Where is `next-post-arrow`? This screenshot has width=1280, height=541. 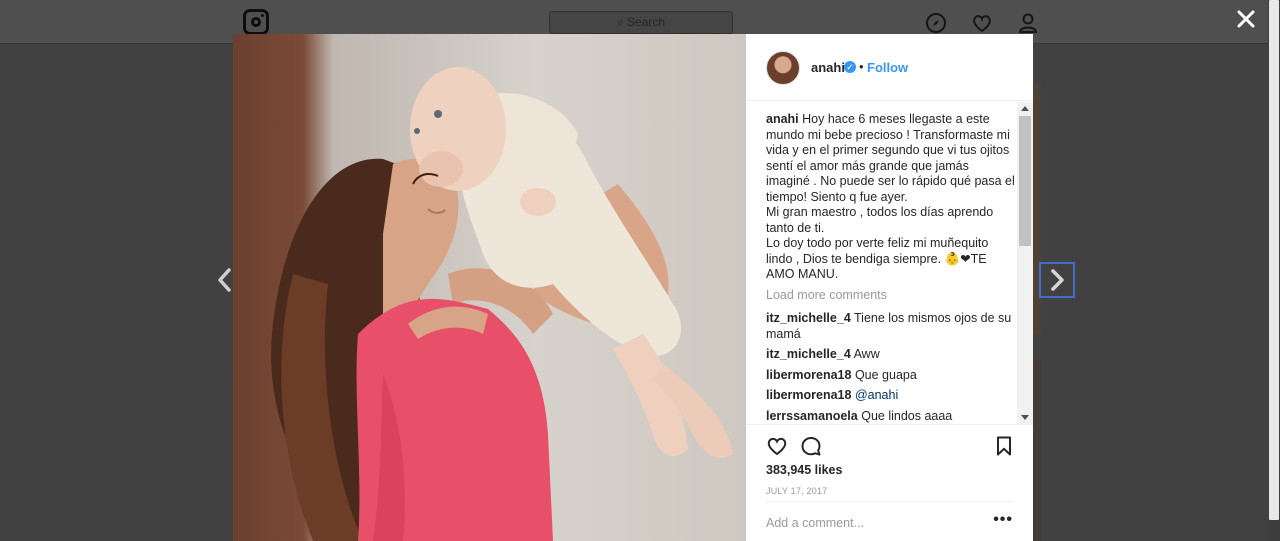 next-post-arrow is located at coordinates (1057, 280).